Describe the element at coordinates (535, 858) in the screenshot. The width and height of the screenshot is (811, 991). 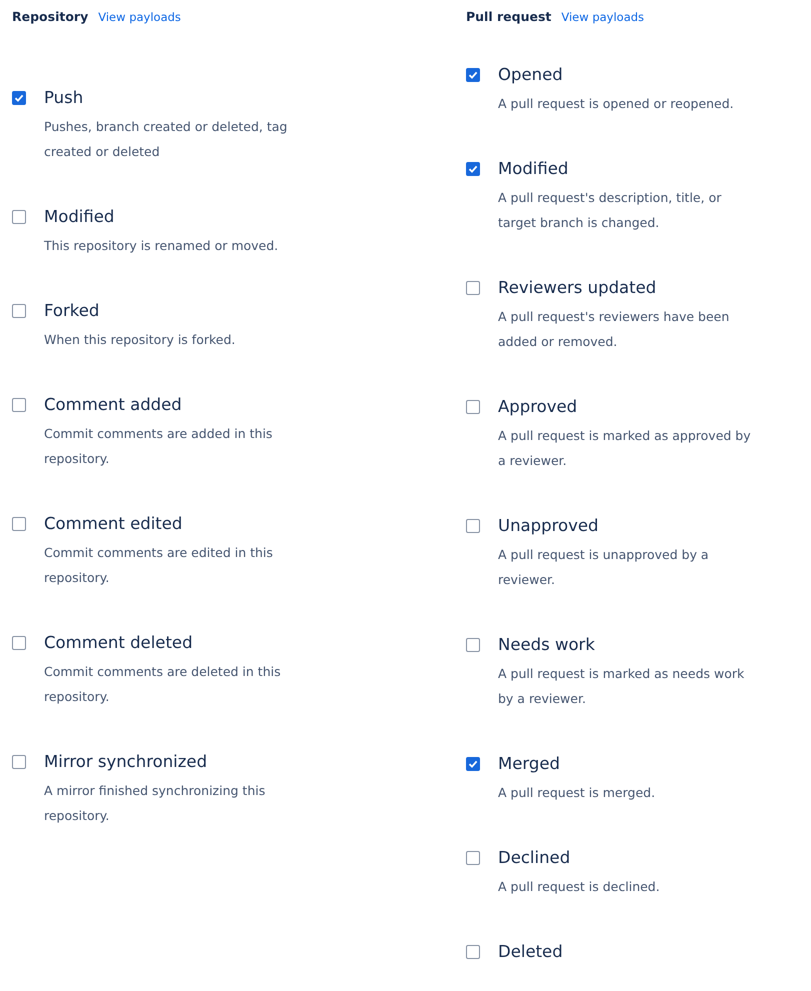
I see `event-label: Declined` at that location.